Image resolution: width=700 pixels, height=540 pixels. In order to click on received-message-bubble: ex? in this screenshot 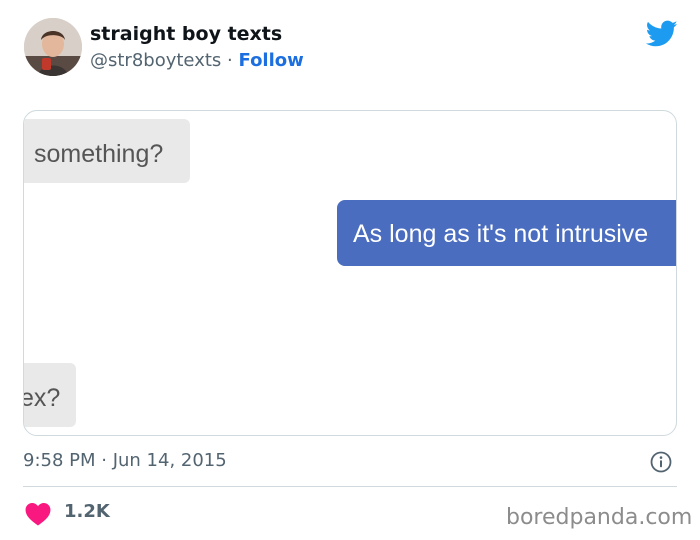, I will do `click(50, 395)`.